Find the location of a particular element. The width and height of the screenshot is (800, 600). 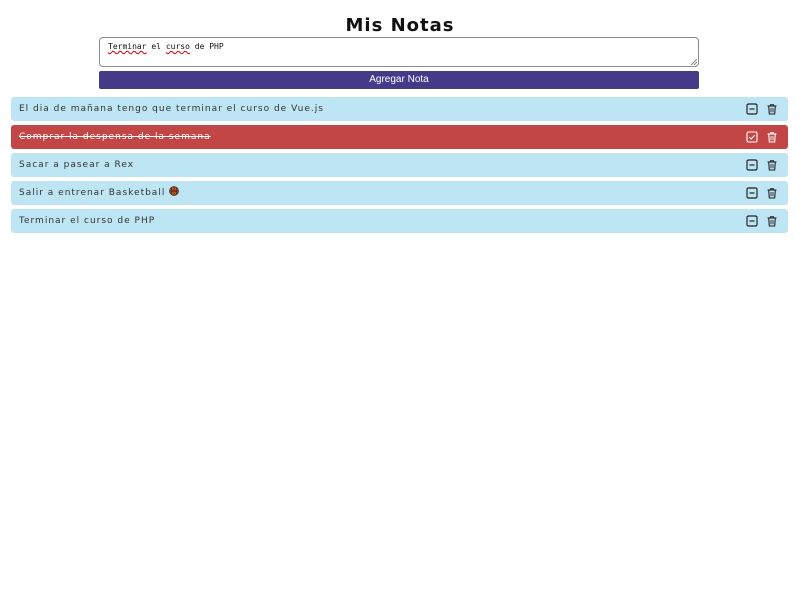

note-text: Terminar el curso de PHP is located at coordinates (87, 221).